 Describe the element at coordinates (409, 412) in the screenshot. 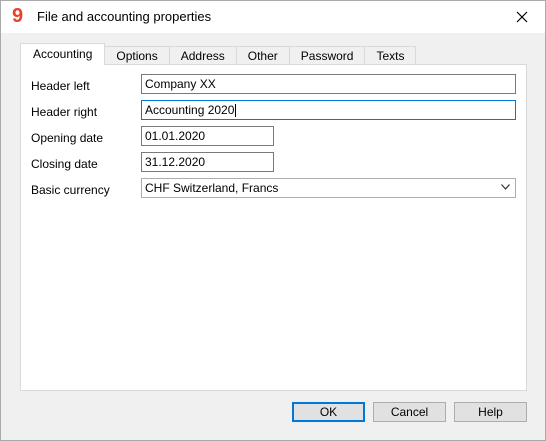

I see `cancel-button: Cancel` at that location.